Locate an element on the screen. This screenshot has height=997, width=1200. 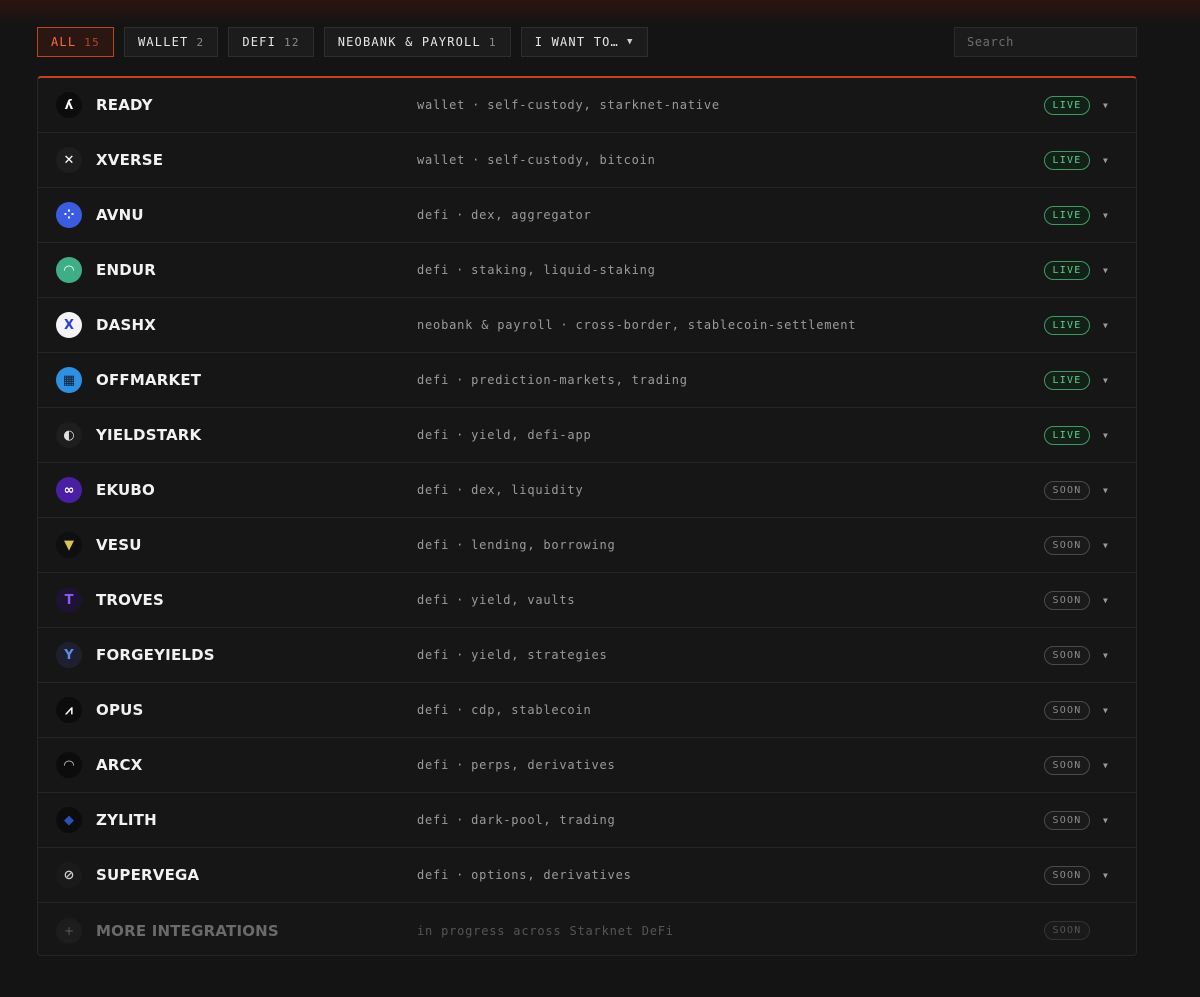
integration-row: ▼ VESU defi · lending, borrowing SOON ▼ is located at coordinates (587, 545).